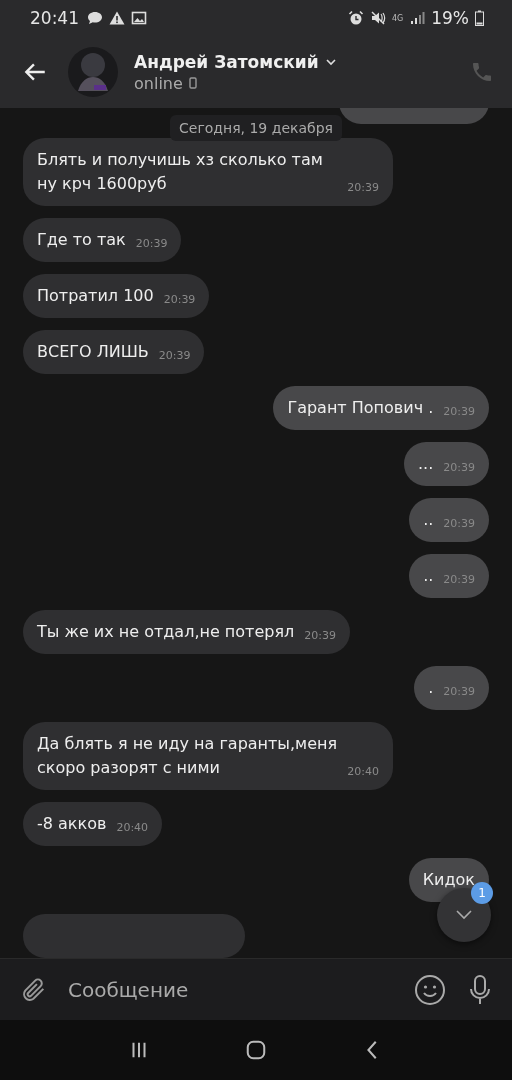  I want to click on emoji-icon, so click(430, 989).